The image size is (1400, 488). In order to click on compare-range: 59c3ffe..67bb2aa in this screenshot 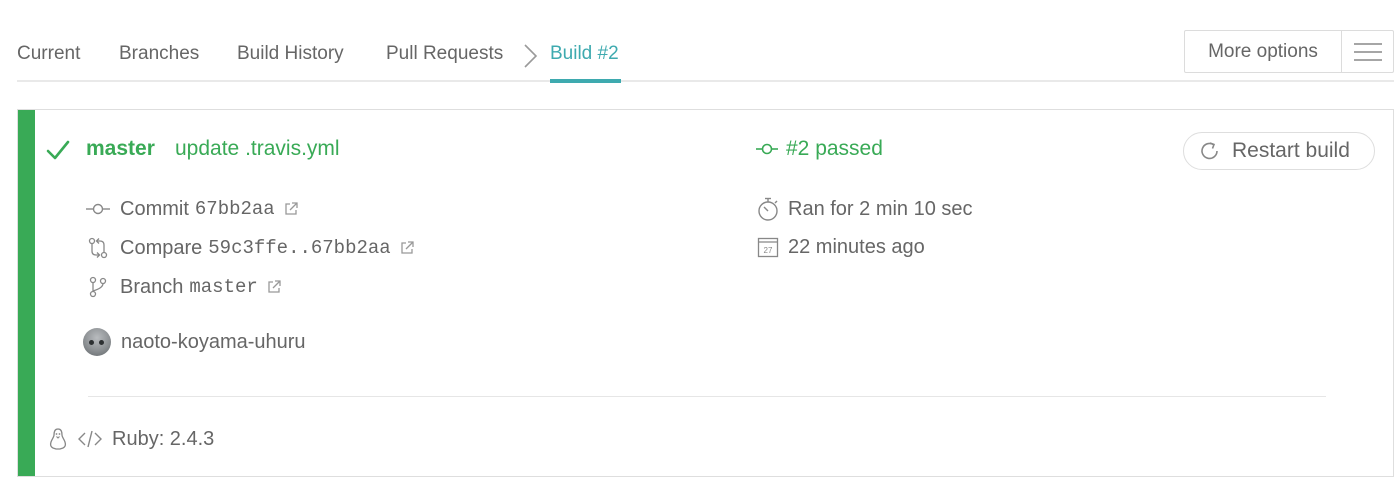, I will do `click(299, 248)`.